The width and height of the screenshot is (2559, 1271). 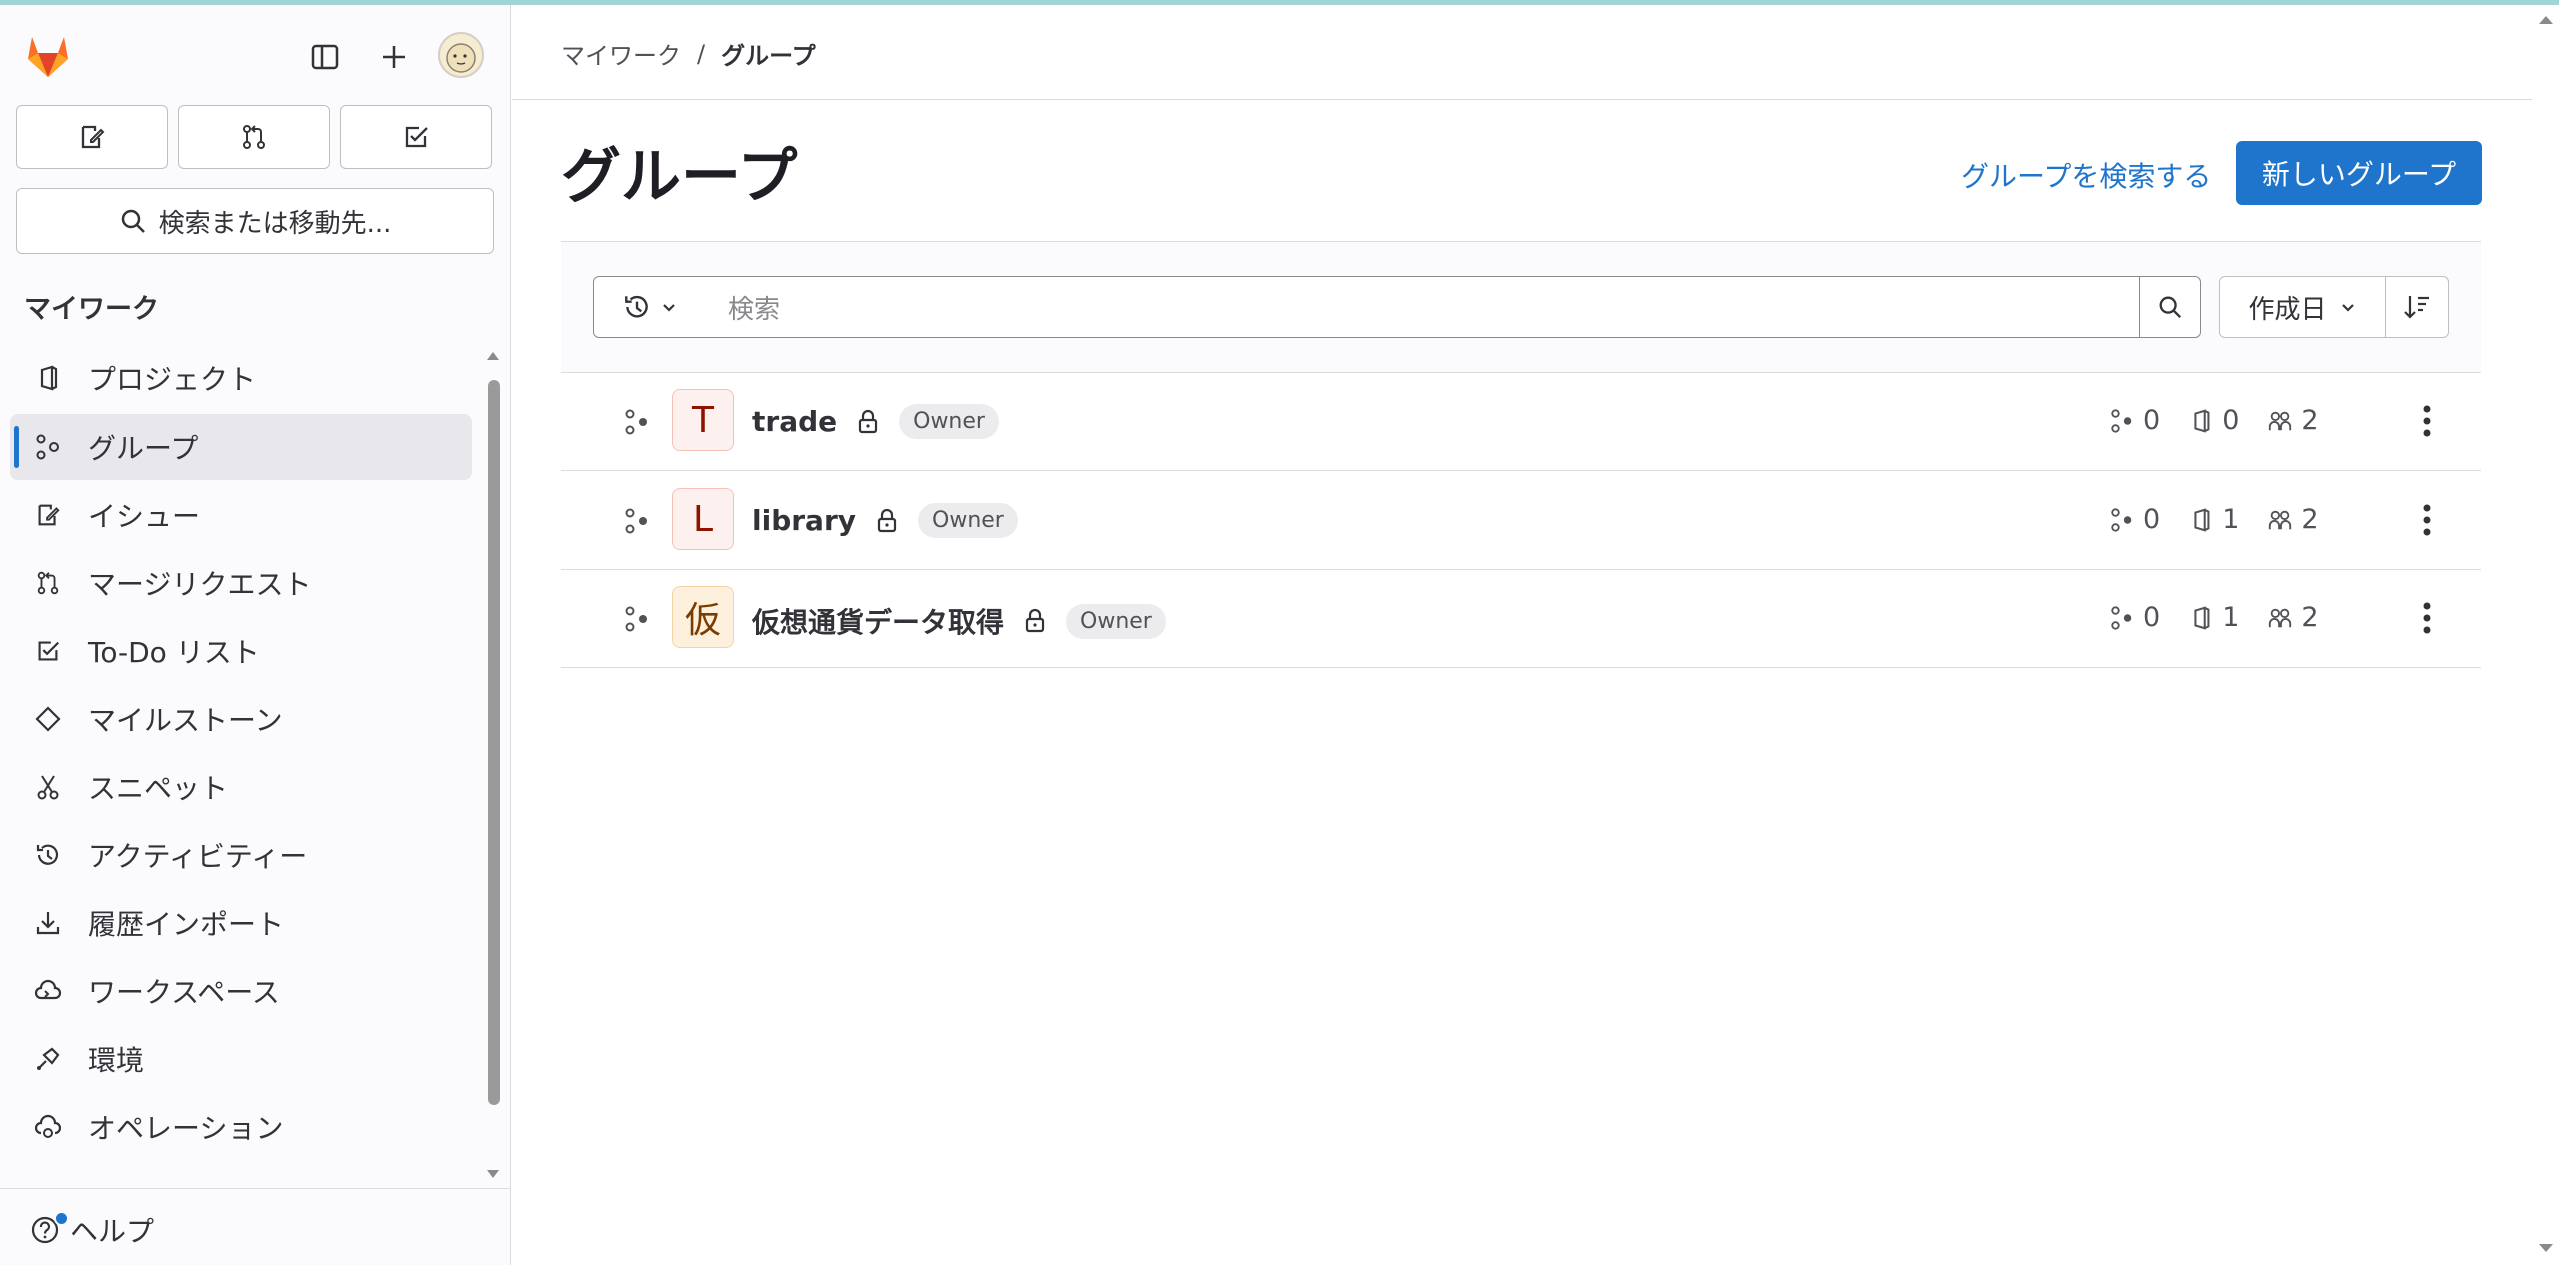 What do you see at coordinates (48, 991) in the screenshot?
I see `workspace-icon` at bounding box center [48, 991].